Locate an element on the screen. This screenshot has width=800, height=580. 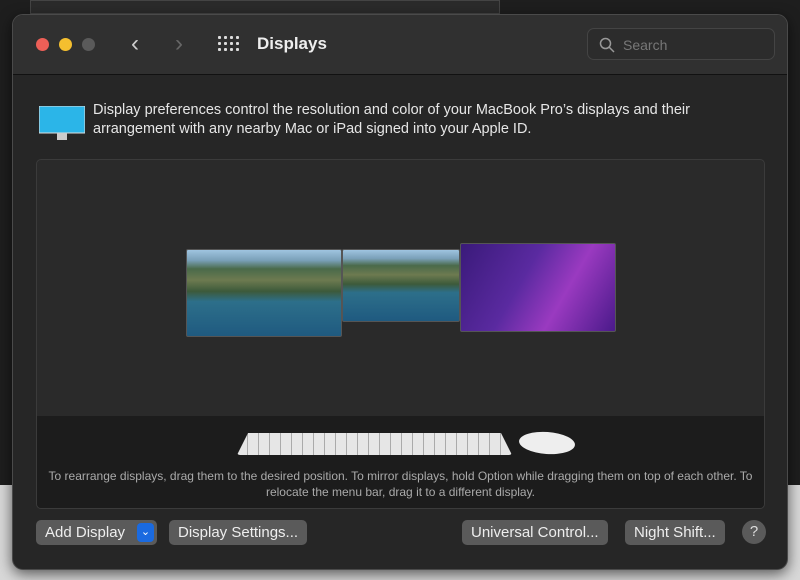
add-display-button: Add Display ⌄ is located at coordinates (96, 532).